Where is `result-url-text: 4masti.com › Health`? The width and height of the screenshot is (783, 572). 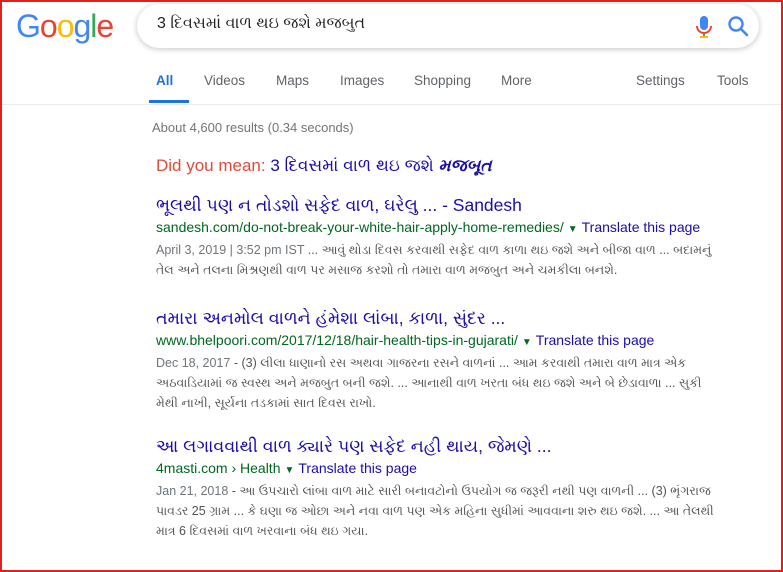
result-url-text: 4masti.com › Health is located at coordinates (218, 468).